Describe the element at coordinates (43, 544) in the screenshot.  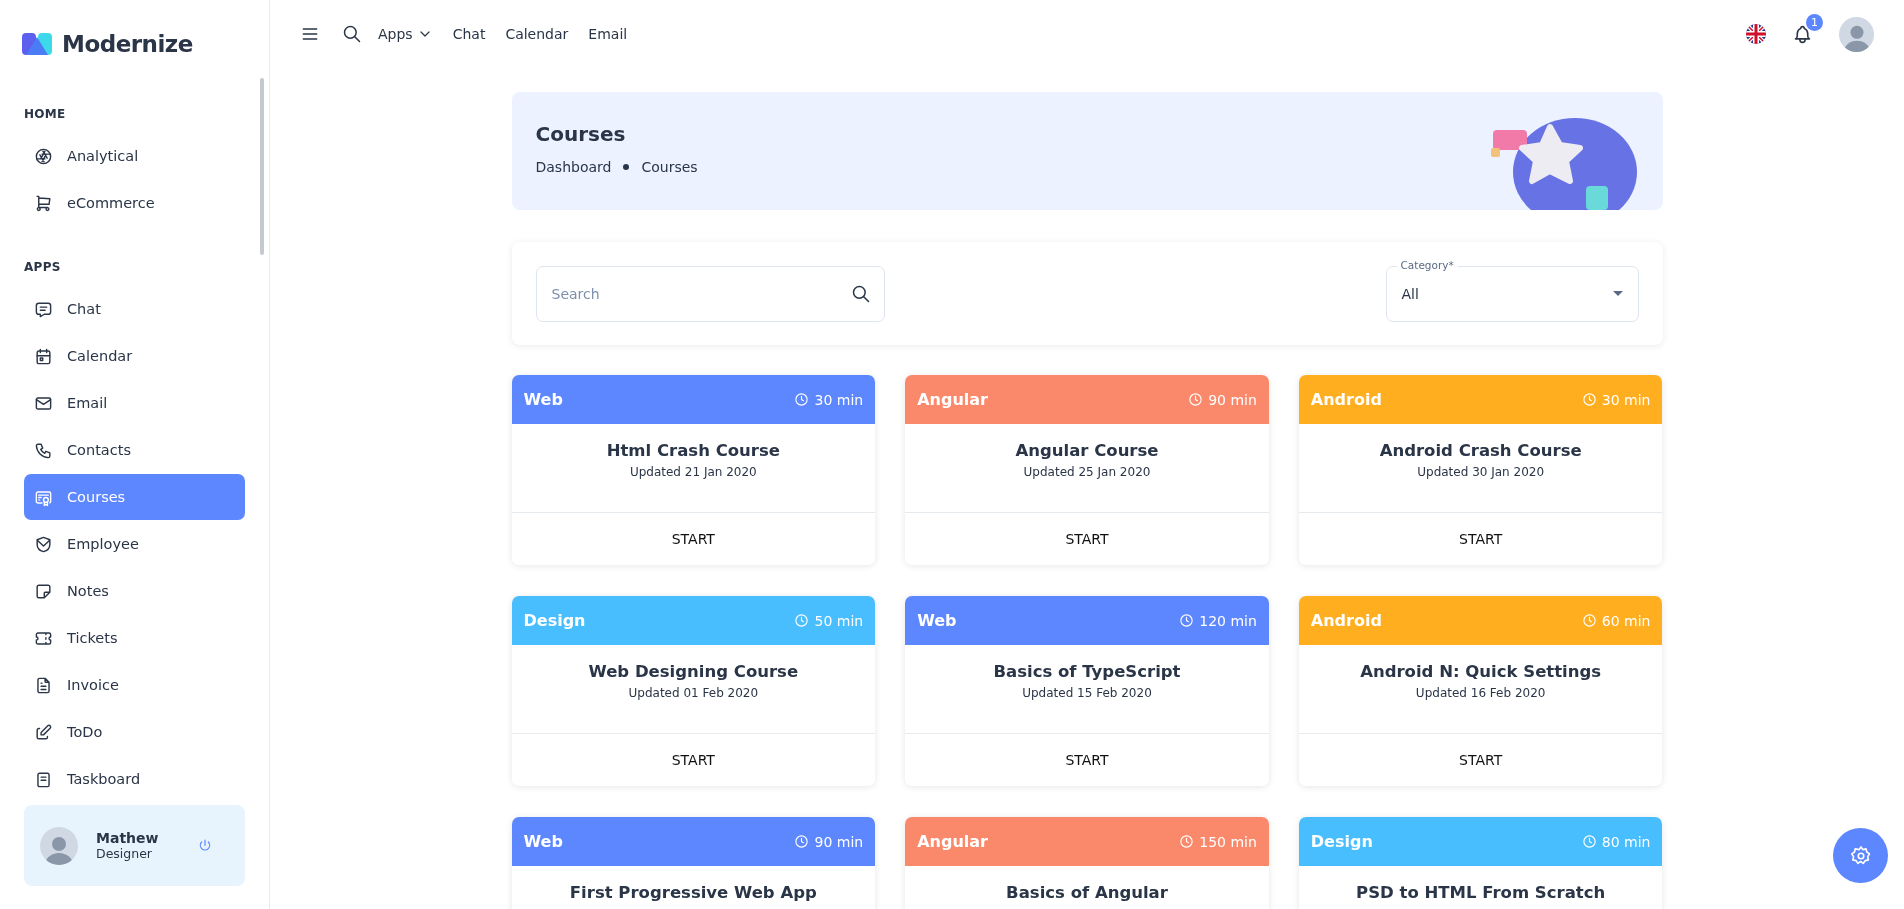
I see `shield-icon` at that location.